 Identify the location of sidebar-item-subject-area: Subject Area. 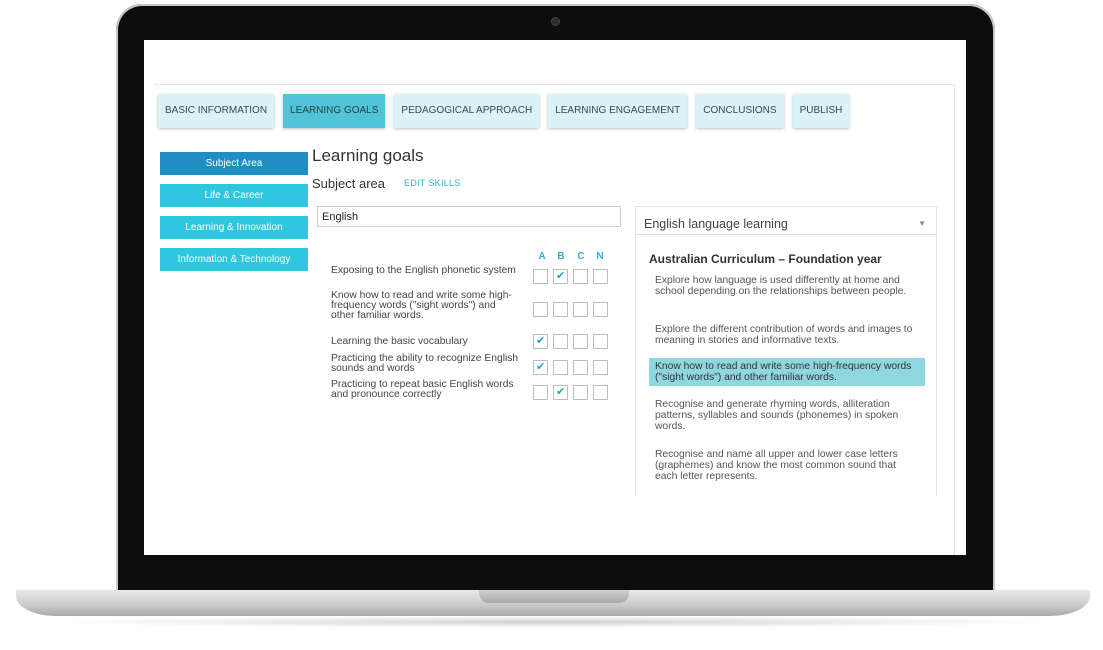
(234, 163).